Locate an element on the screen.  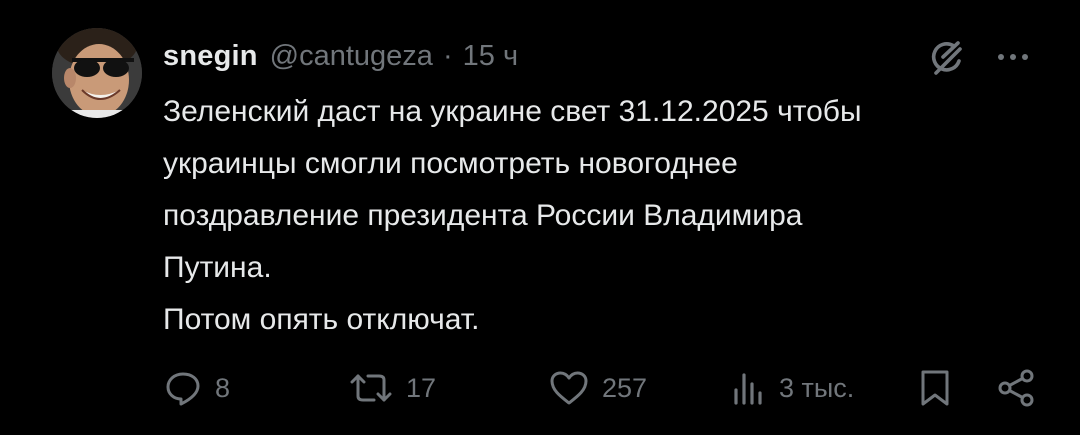
display-name: snegin is located at coordinates (210, 56).